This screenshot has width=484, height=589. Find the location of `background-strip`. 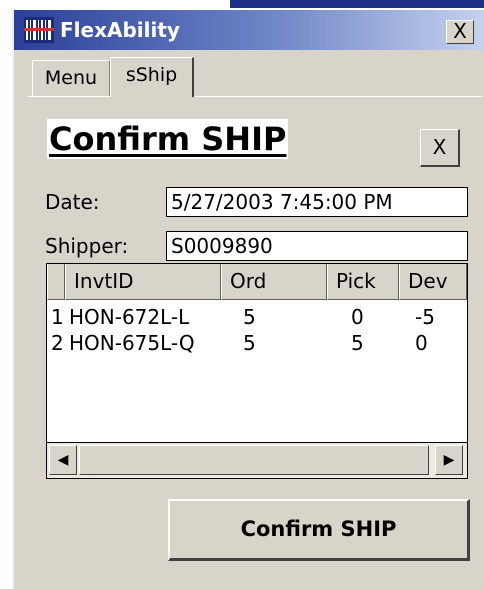

background-strip is located at coordinates (357, 4).